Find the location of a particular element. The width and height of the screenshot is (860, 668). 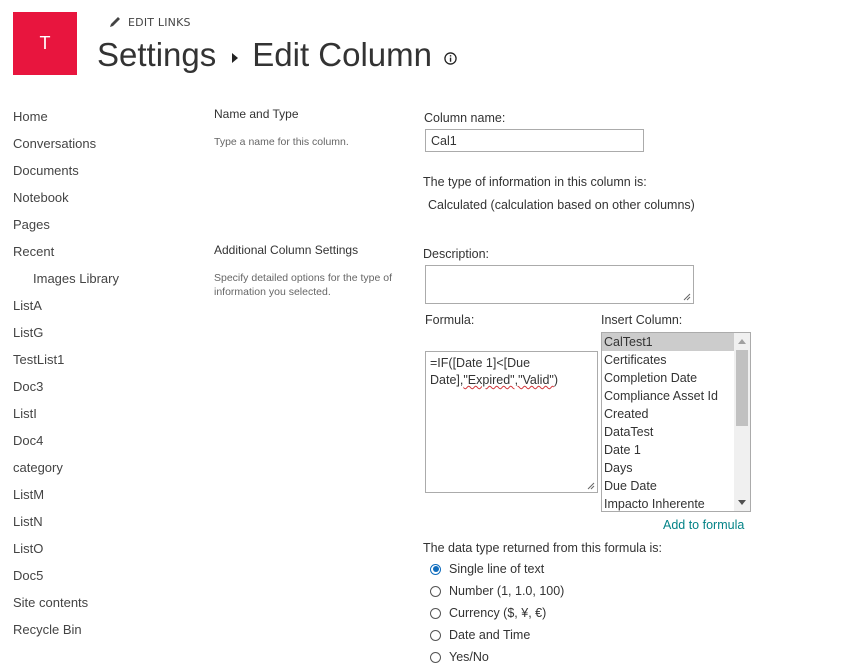

scroll-up-icon is located at coordinates (742, 341).